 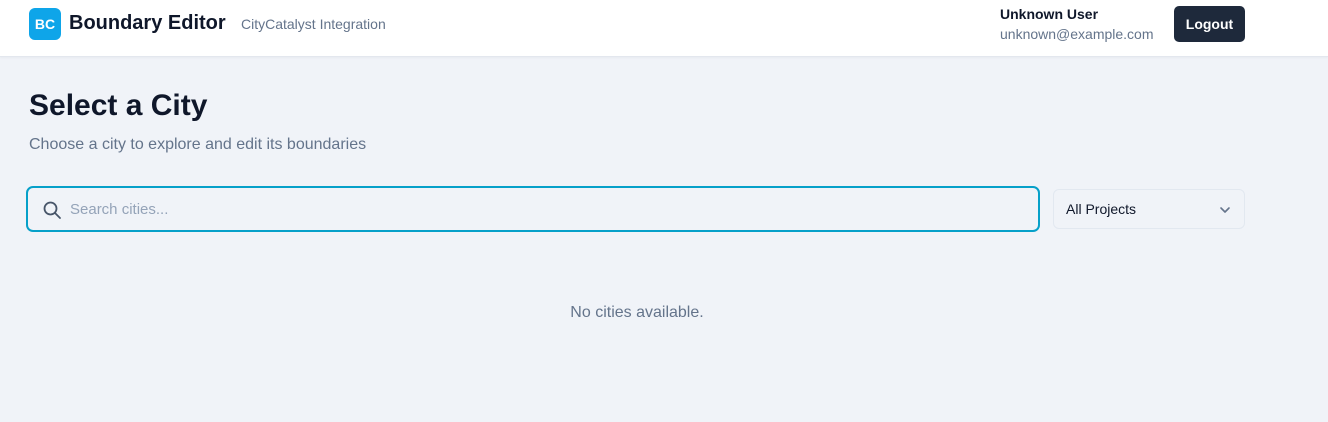 What do you see at coordinates (1077, 34) in the screenshot?
I see `user-email: unknown@example.com` at bounding box center [1077, 34].